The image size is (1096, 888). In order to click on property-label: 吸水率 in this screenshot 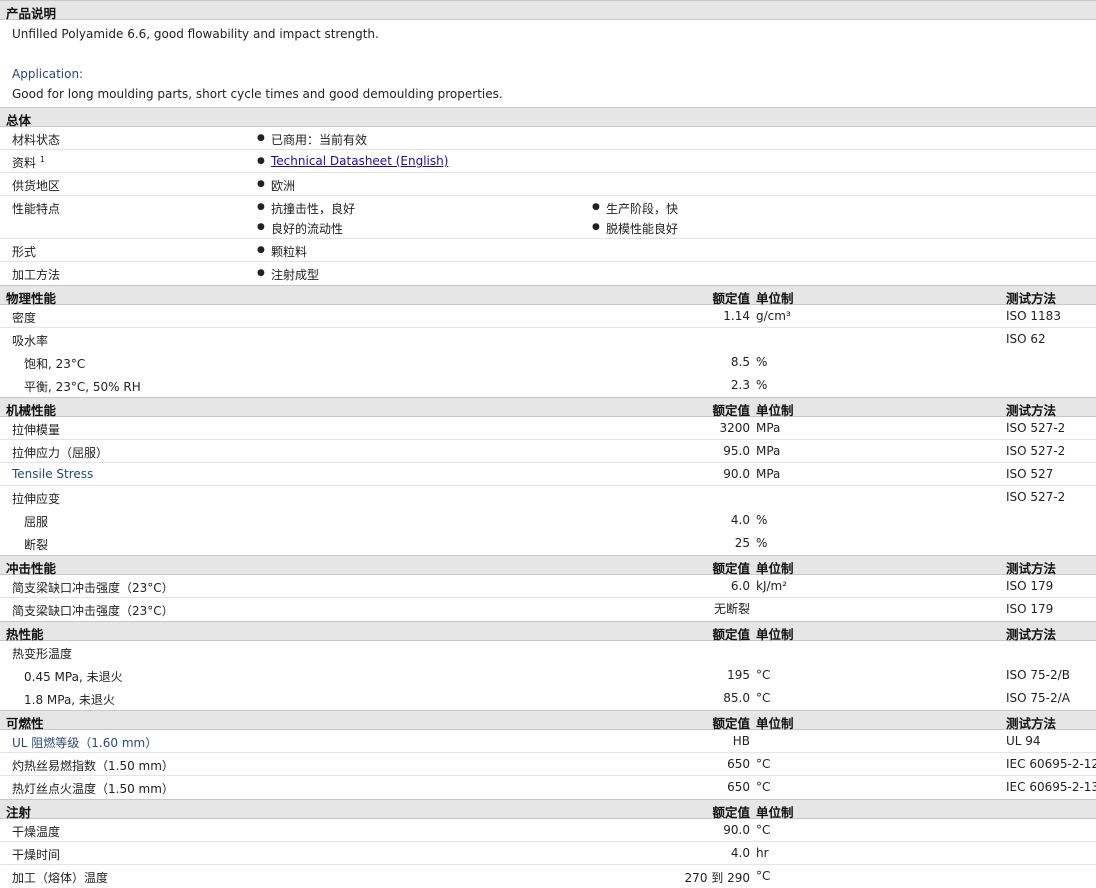, I will do `click(30, 341)`.